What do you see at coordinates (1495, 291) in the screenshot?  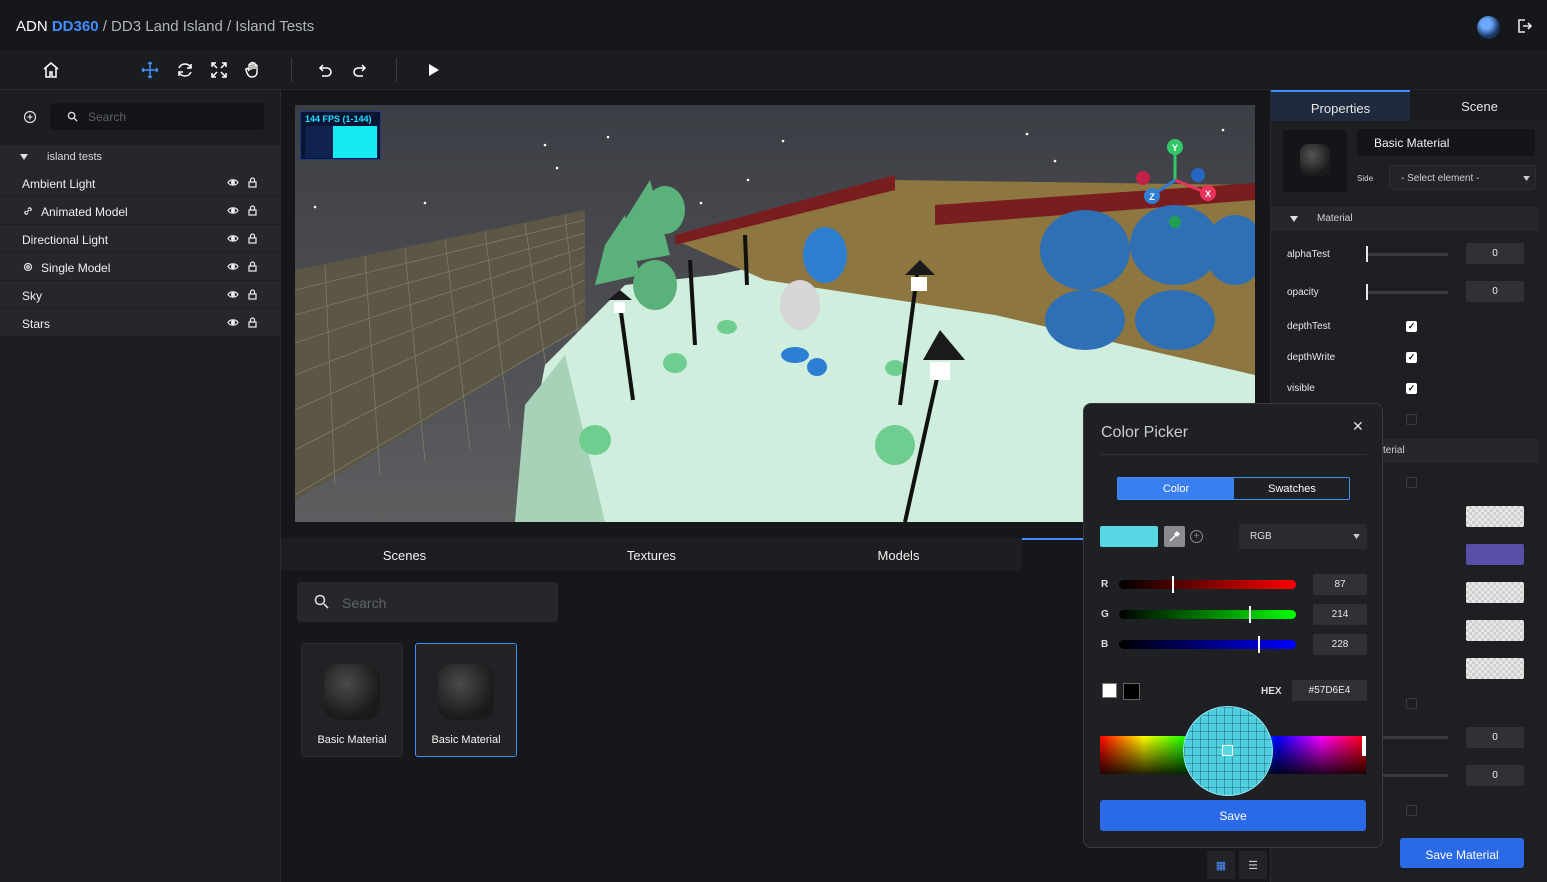 I see `opacity-input: 0` at bounding box center [1495, 291].